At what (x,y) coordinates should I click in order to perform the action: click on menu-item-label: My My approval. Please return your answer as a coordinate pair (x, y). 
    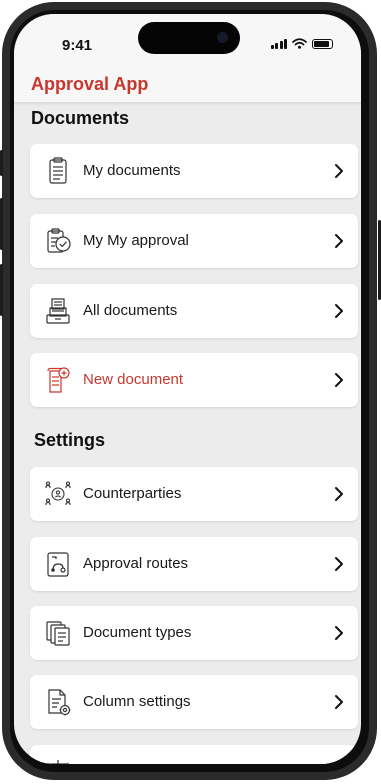
    Looking at the image, I should click on (136, 240).